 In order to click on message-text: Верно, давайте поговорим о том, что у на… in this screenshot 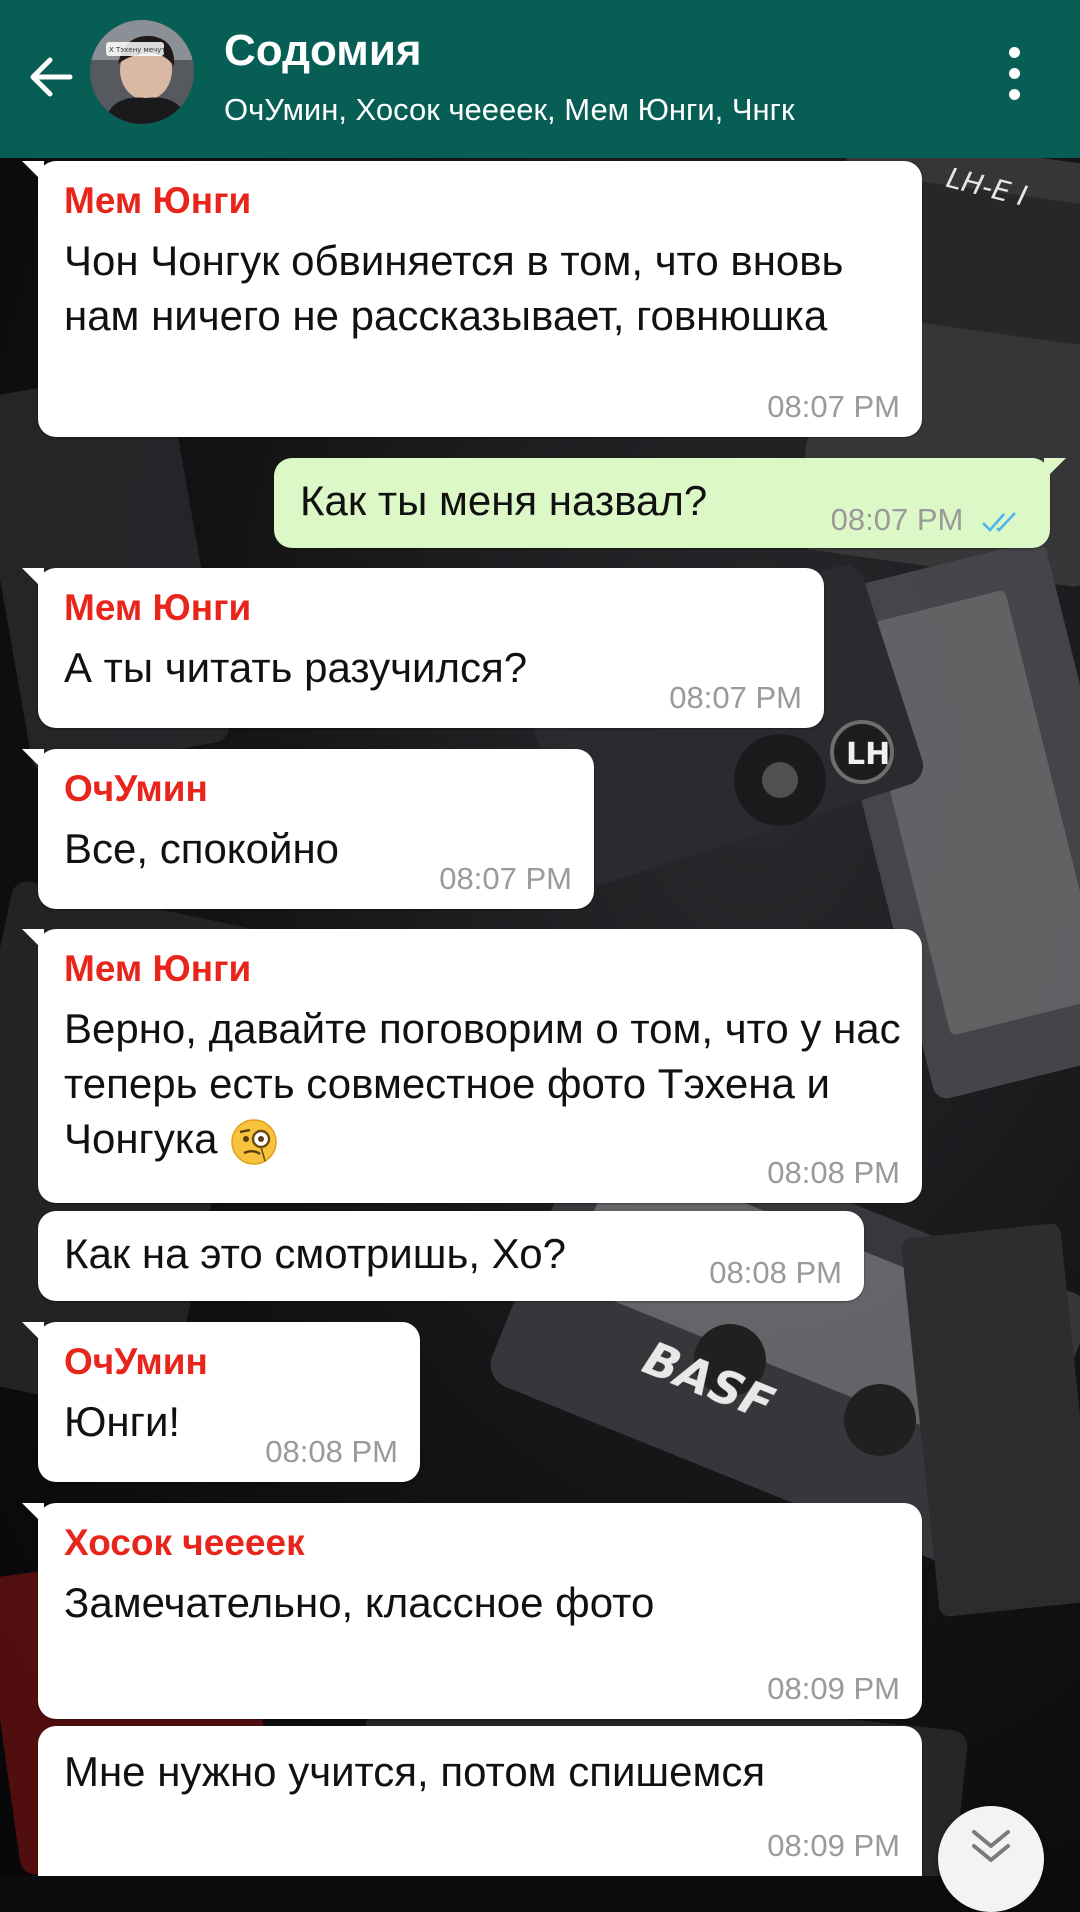, I will do `click(484, 1084)`.